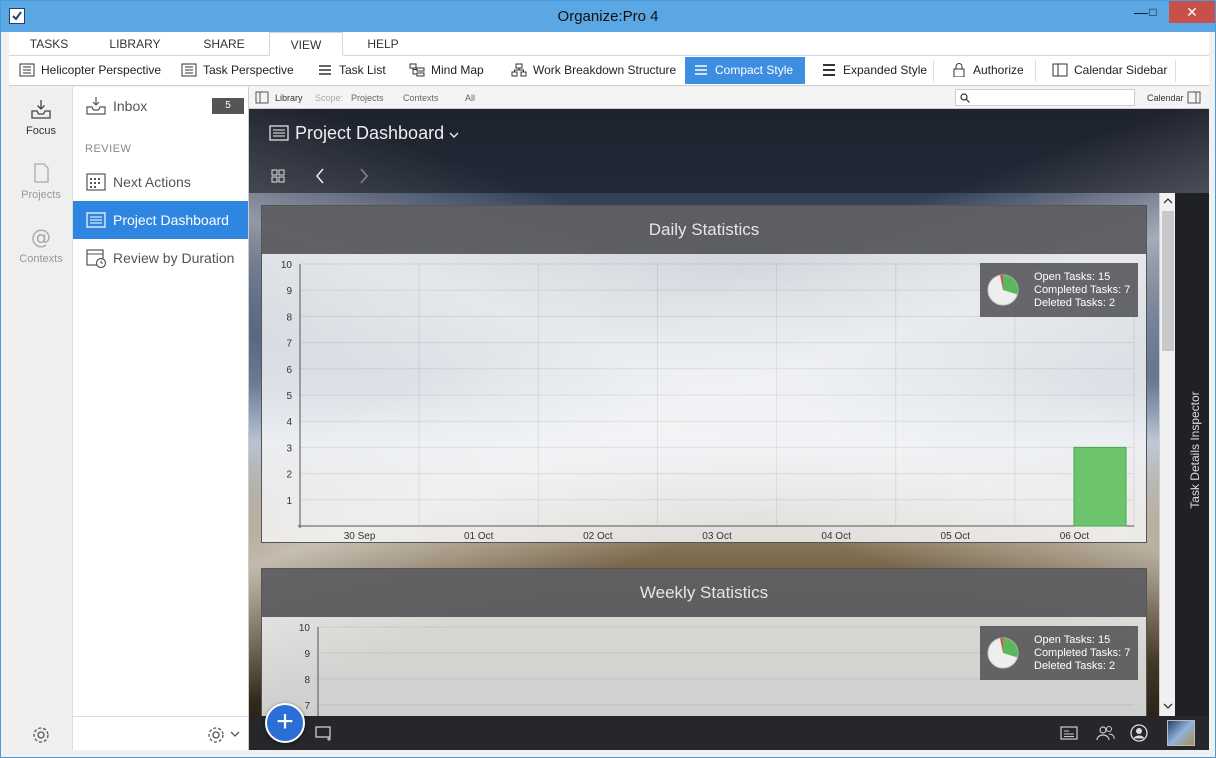 This screenshot has width=1216, height=758. I want to click on close-button: ✕, so click(1192, 12).